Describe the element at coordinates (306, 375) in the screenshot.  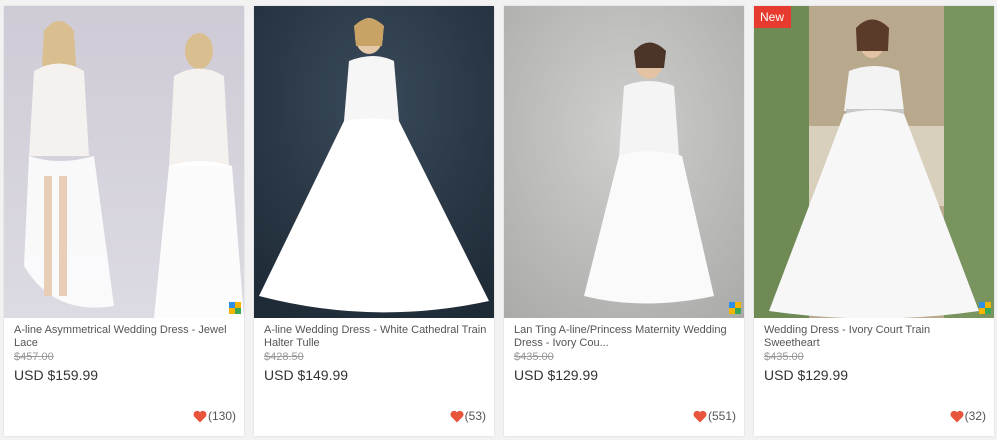
I see `sale-price: USD $149.99` at that location.